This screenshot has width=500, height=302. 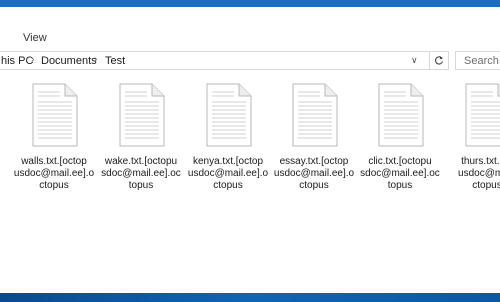 I want to click on search-placeholder: Search Te, so click(x=482, y=61).